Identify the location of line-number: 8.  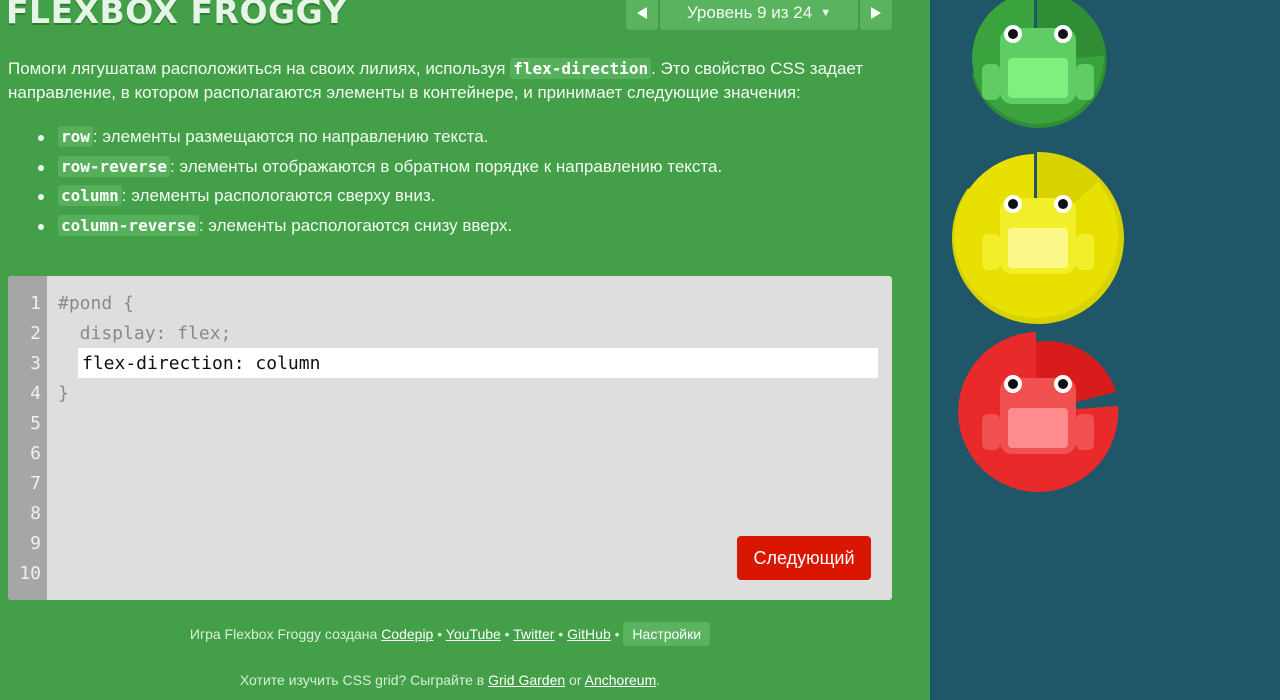
(35, 513).